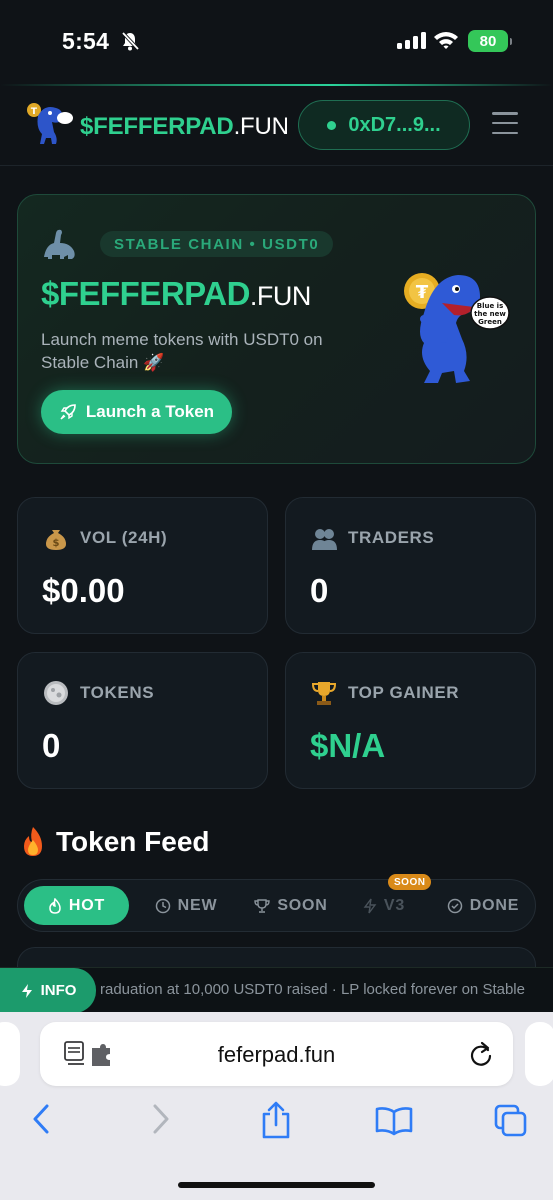 This screenshot has height=1200, width=553. I want to click on tab-new: NEW, so click(186, 905).